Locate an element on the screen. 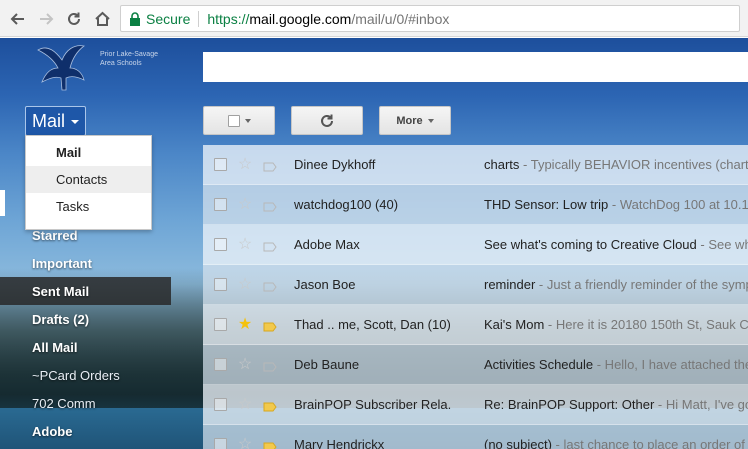 The height and width of the screenshot is (449, 748). message-sender: Jason Boe is located at coordinates (325, 284).